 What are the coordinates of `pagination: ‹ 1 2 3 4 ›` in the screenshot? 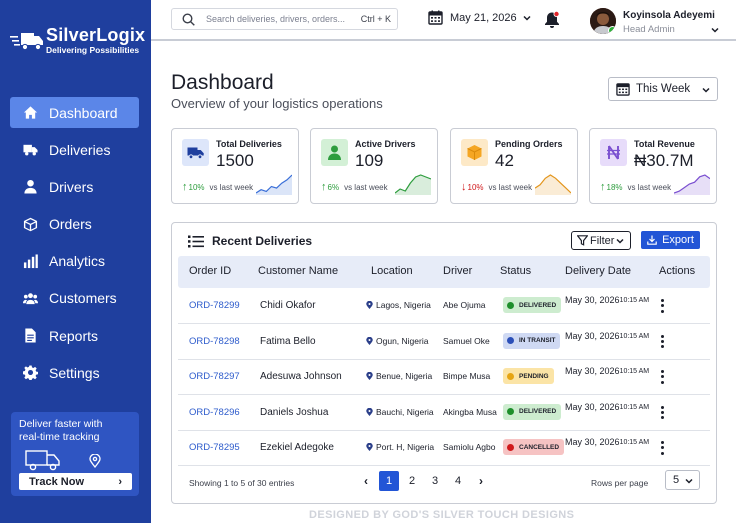 It's located at (425, 481).